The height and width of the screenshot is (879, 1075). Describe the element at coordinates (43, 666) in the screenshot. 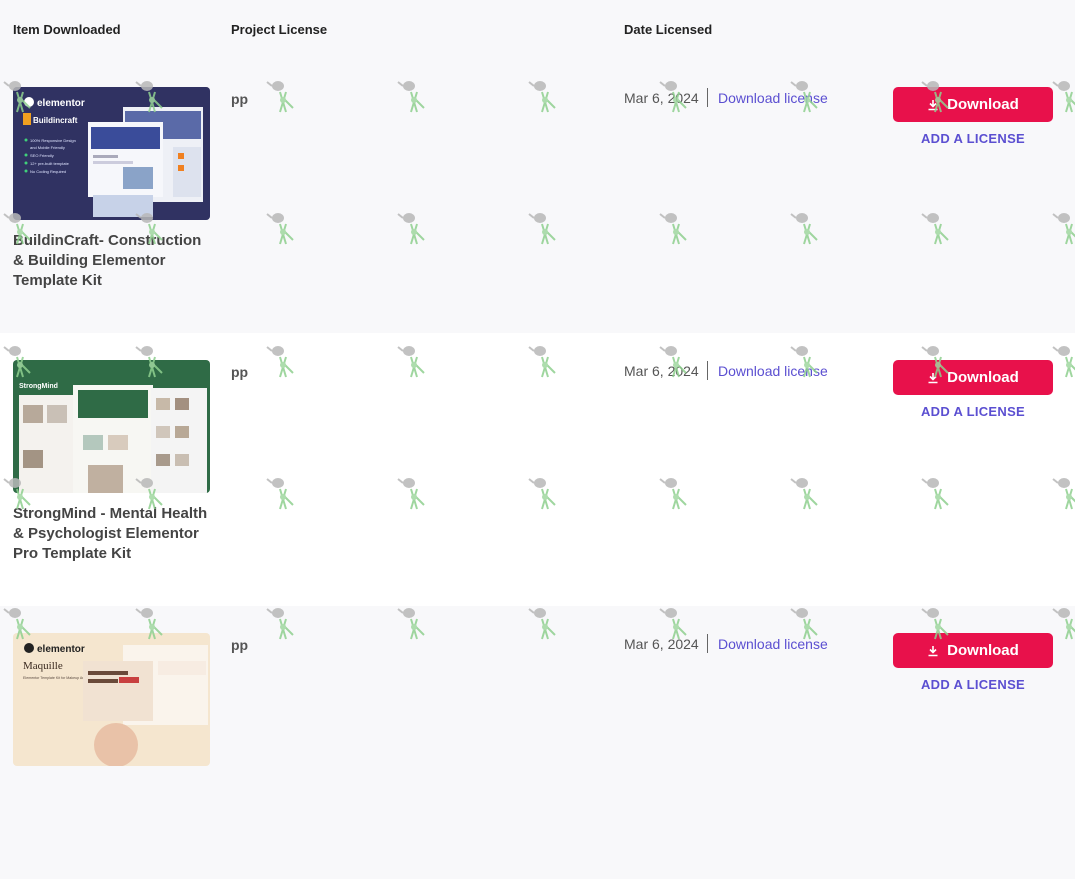

I see `svg-text: Maquille` at that location.